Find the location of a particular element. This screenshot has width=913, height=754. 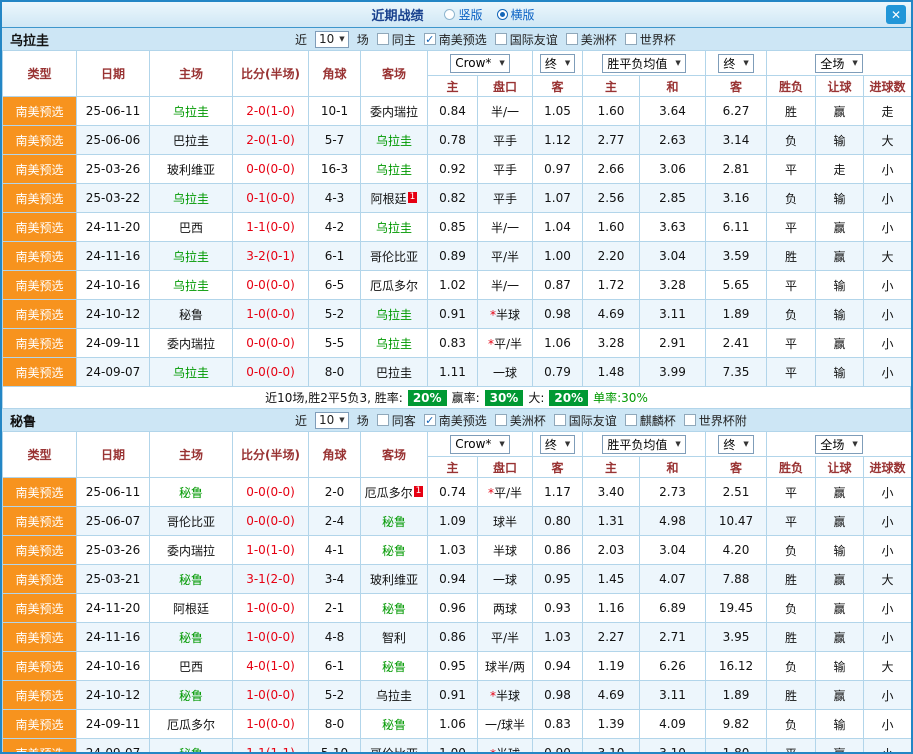

avg-draw-cell: 2.73 is located at coordinates (673, 492).